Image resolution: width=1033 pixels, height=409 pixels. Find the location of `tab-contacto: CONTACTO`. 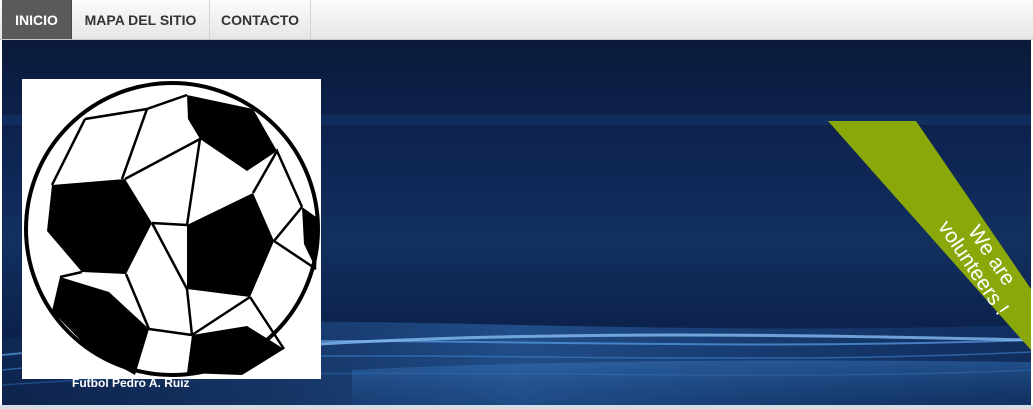

tab-contacto: CONTACTO is located at coordinates (260, 19).